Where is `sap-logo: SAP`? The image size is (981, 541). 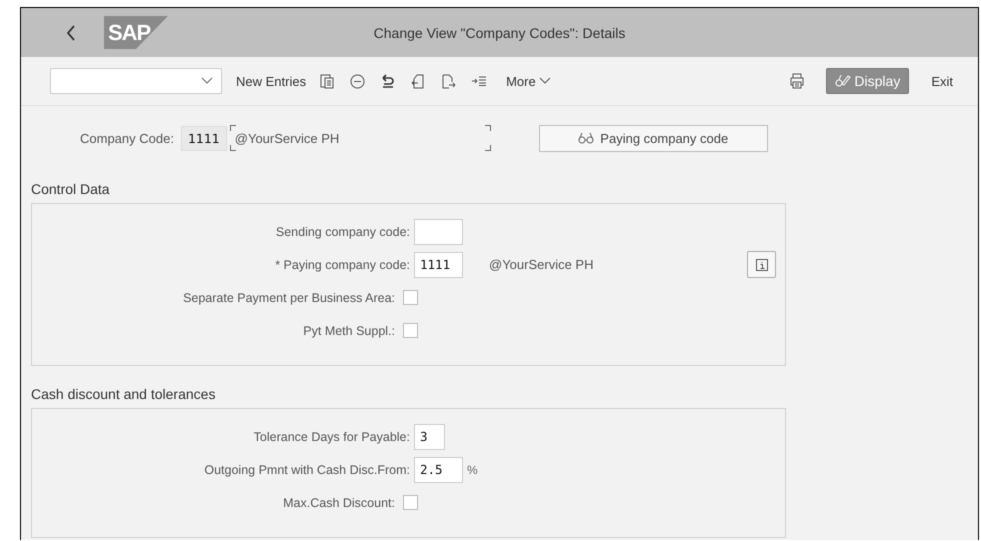
sap-logo: SAP is located at coordinates (136, 32).